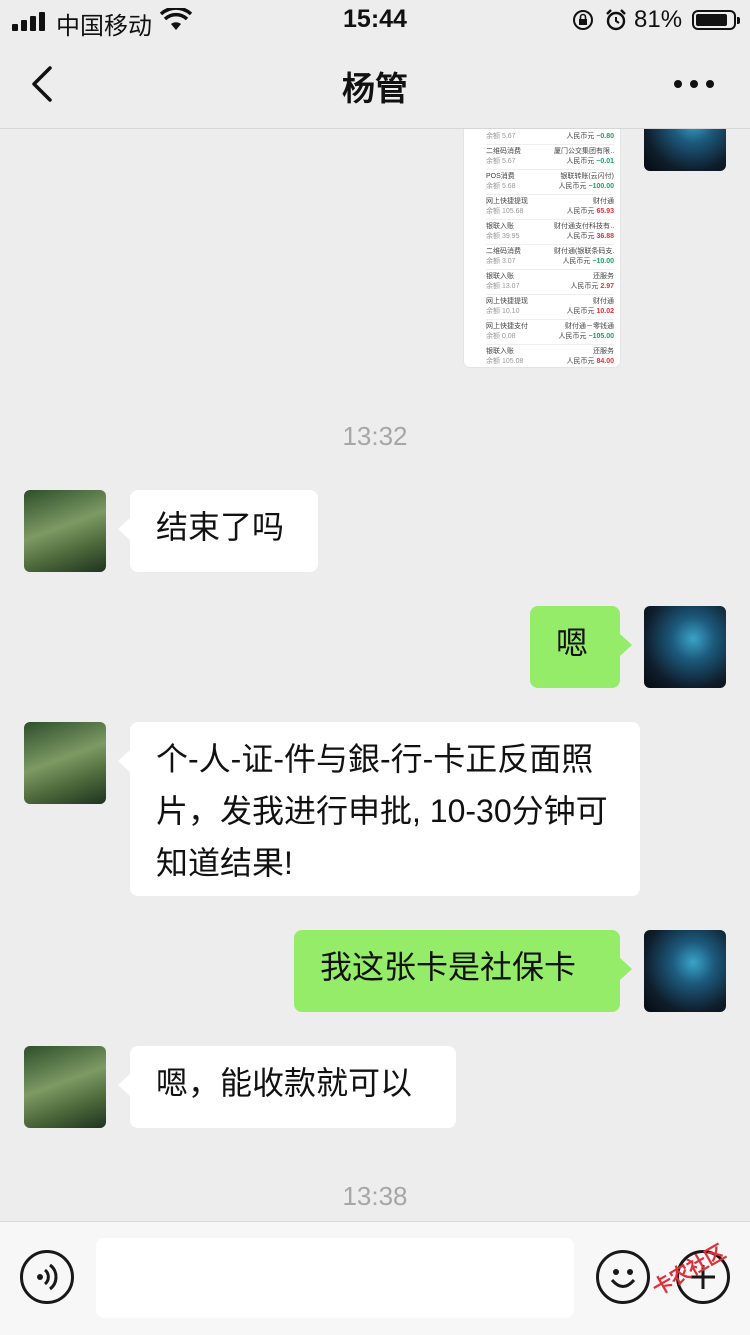 Image resolution: width=750 pixels, height=1335 pixels. Describe the element at coordinates (335, 1278) in the screenshot. I see `message-input` at that location.